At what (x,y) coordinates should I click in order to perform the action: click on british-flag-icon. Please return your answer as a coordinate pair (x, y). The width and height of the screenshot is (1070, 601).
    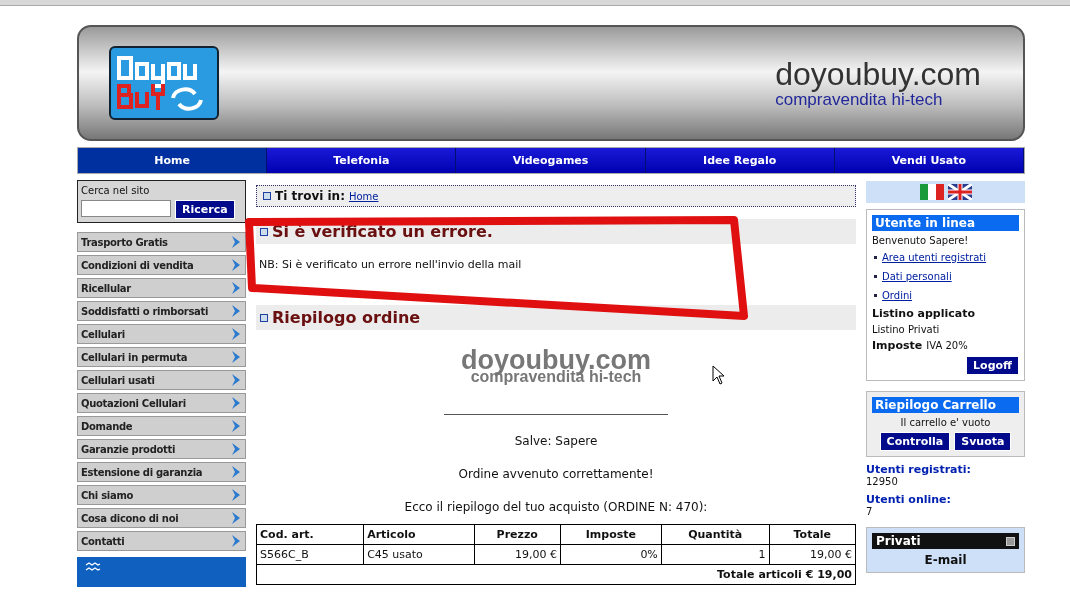
    Looking at the image, I should click on (959, 192).